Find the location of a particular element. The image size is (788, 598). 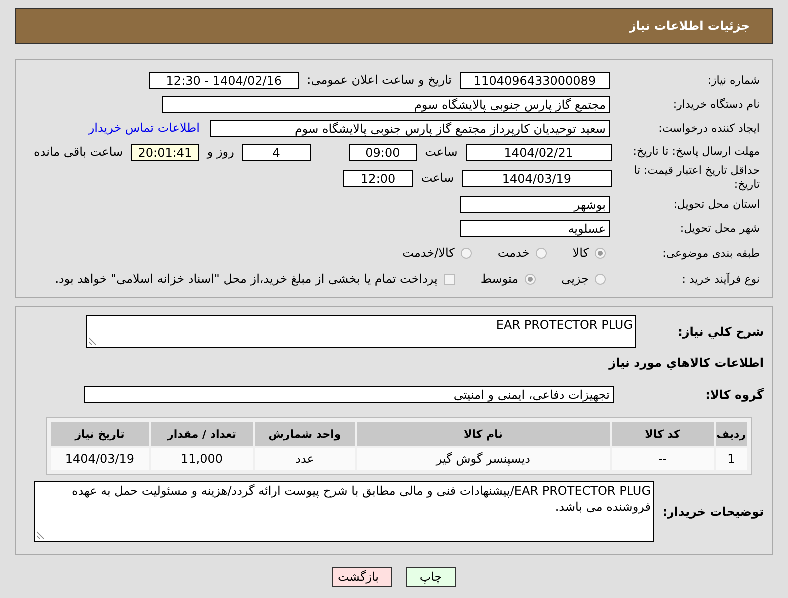

option-label: کالا/خدمت is located at coordinates (428, 253).